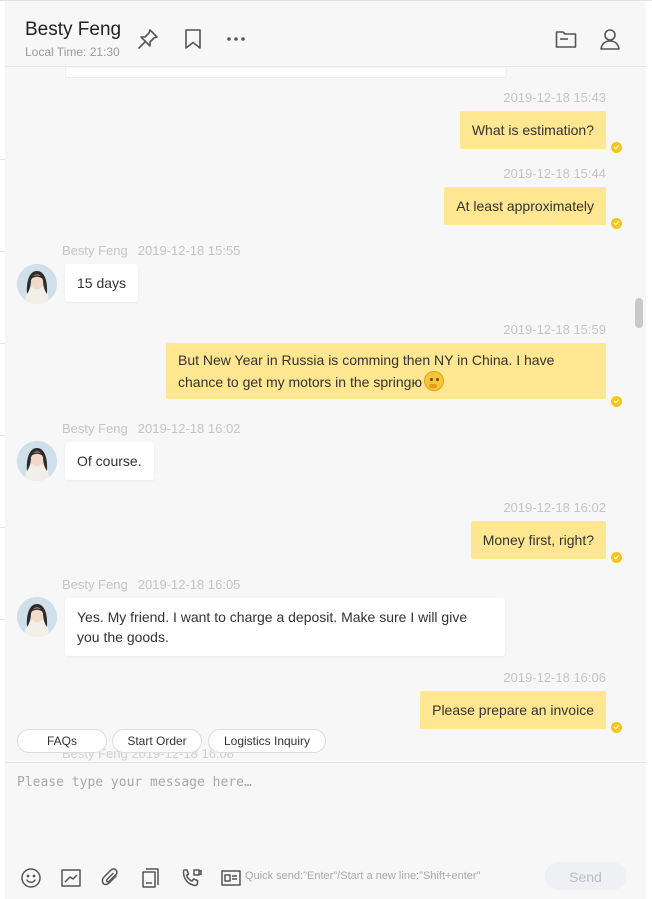 This screenshot has width=652, height=899. Describe the element at coordinates (513, 710) in the screenshot. I see `outgoing-message: Please prepare an invoice` at that location.